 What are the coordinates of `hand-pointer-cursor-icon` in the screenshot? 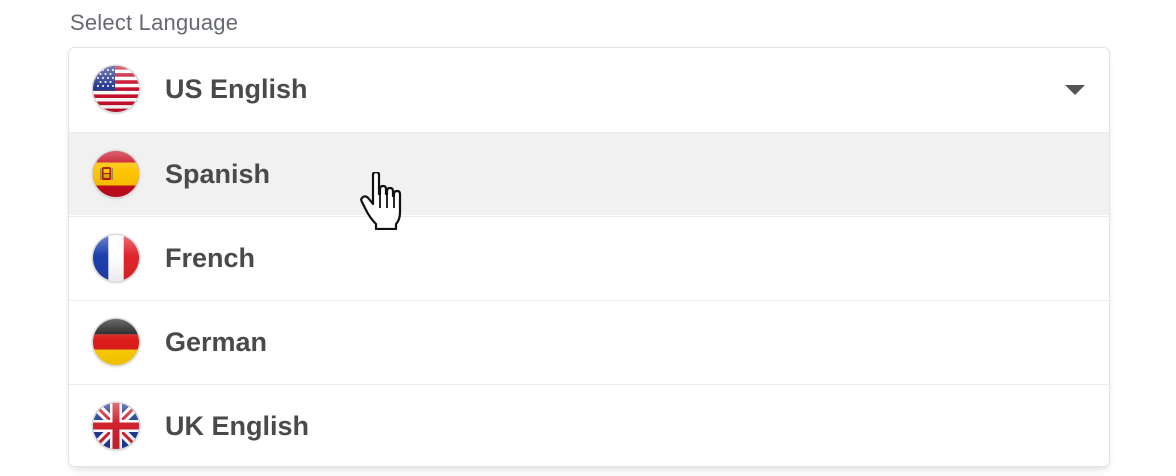 It's located at (381, 201).